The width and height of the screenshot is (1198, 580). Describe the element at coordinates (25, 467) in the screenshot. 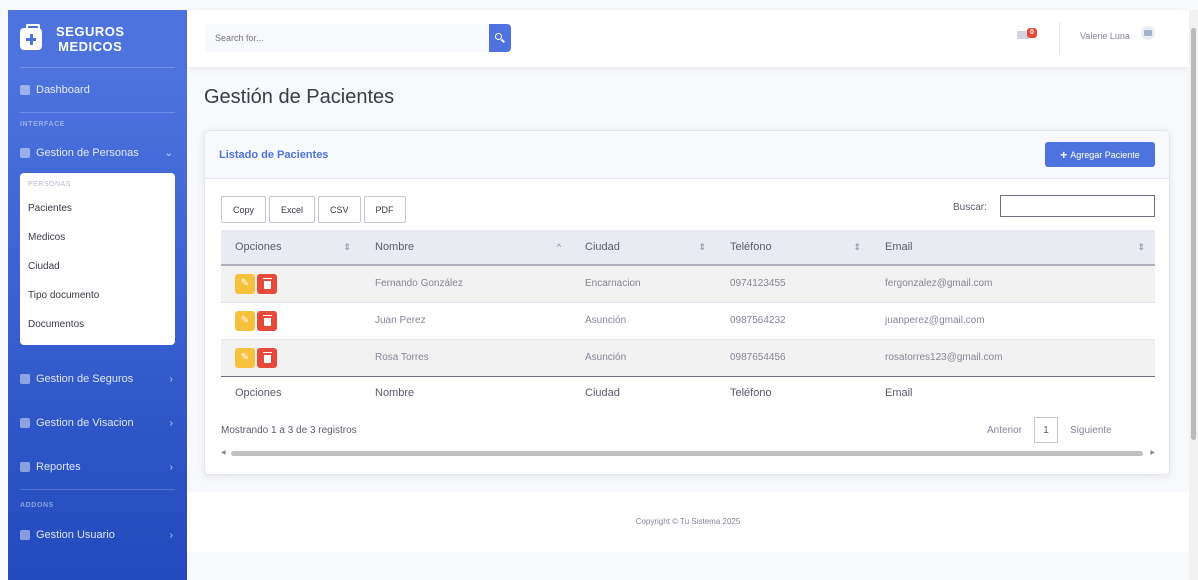

I see `report-icon` at that location.